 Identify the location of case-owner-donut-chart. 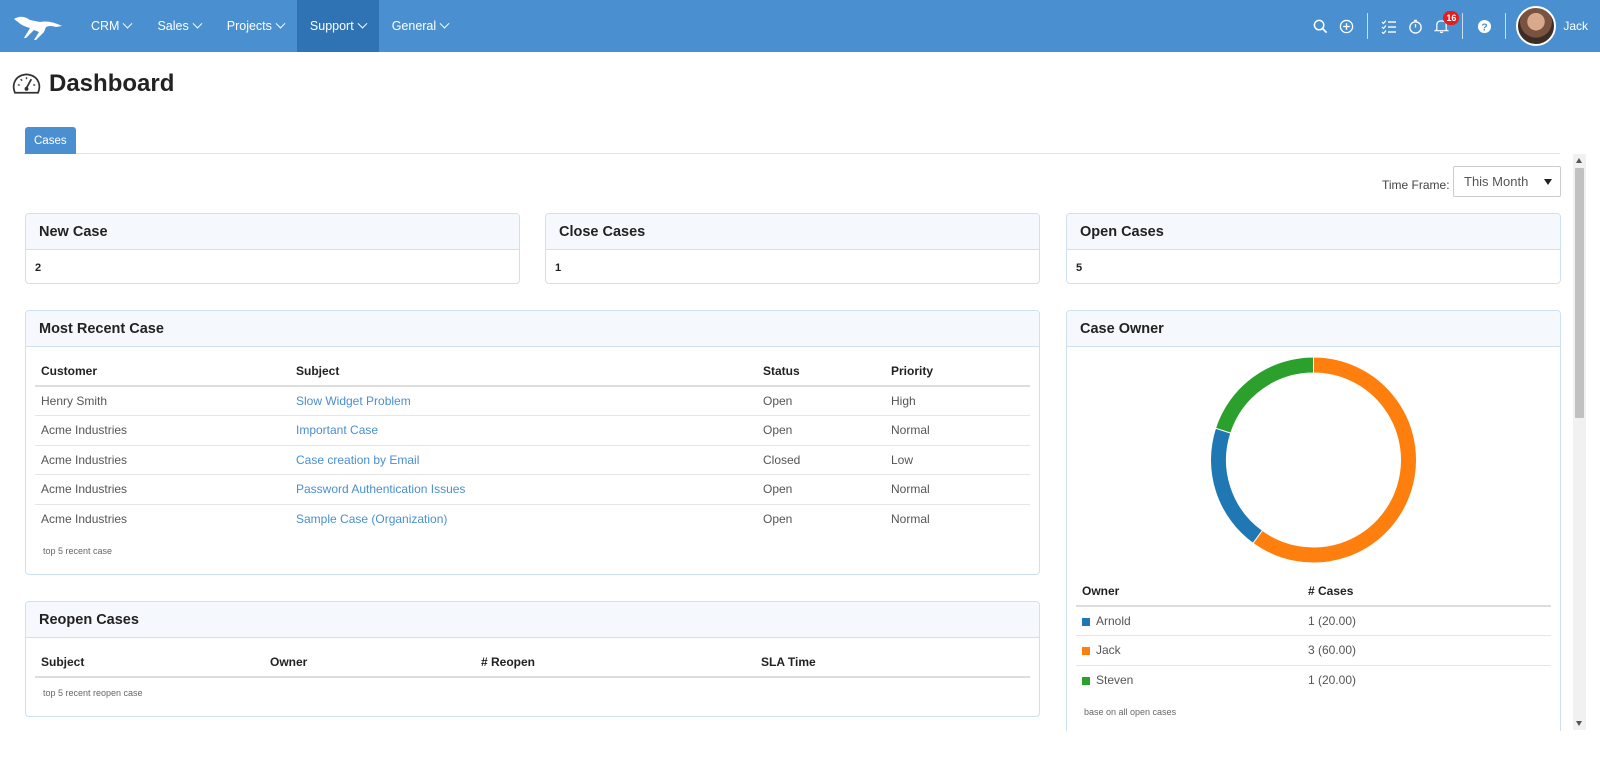
(1313, 460).